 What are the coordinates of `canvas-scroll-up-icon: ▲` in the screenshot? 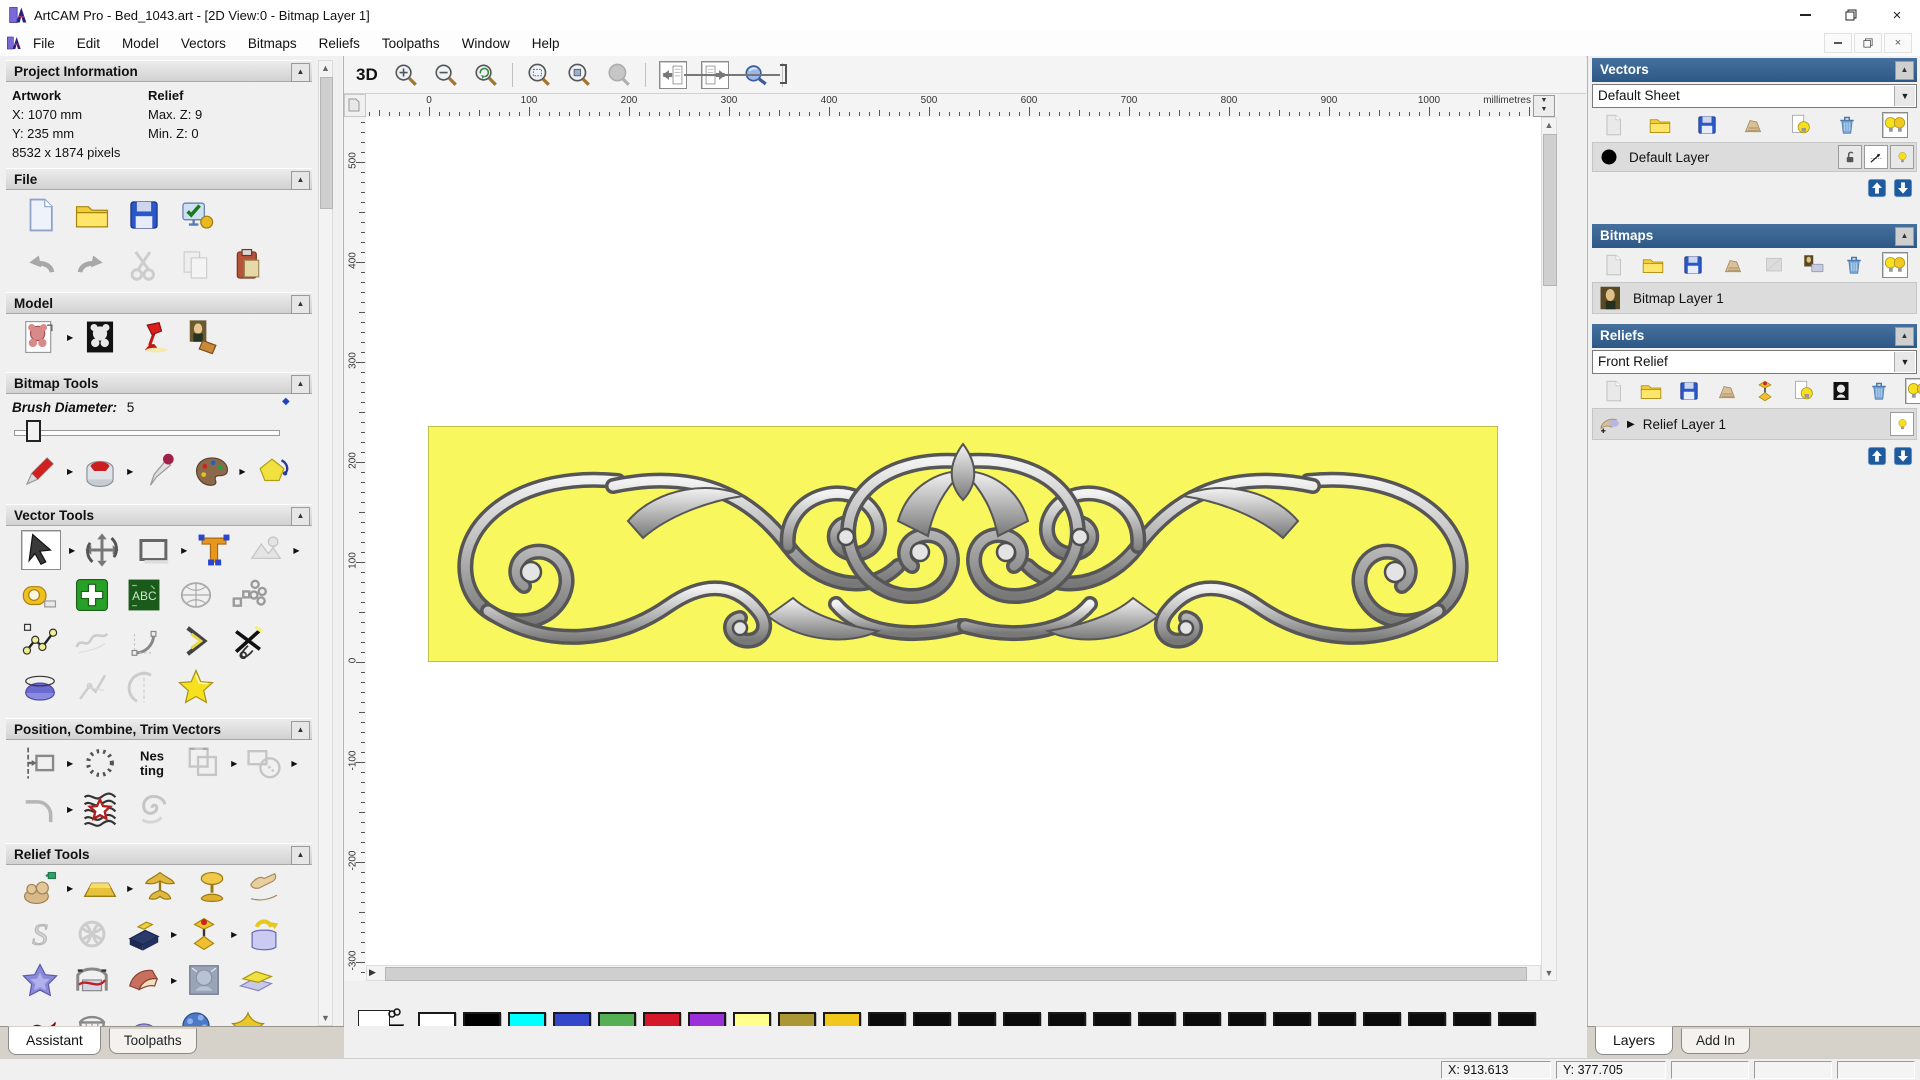 It's located at (1549, 125).